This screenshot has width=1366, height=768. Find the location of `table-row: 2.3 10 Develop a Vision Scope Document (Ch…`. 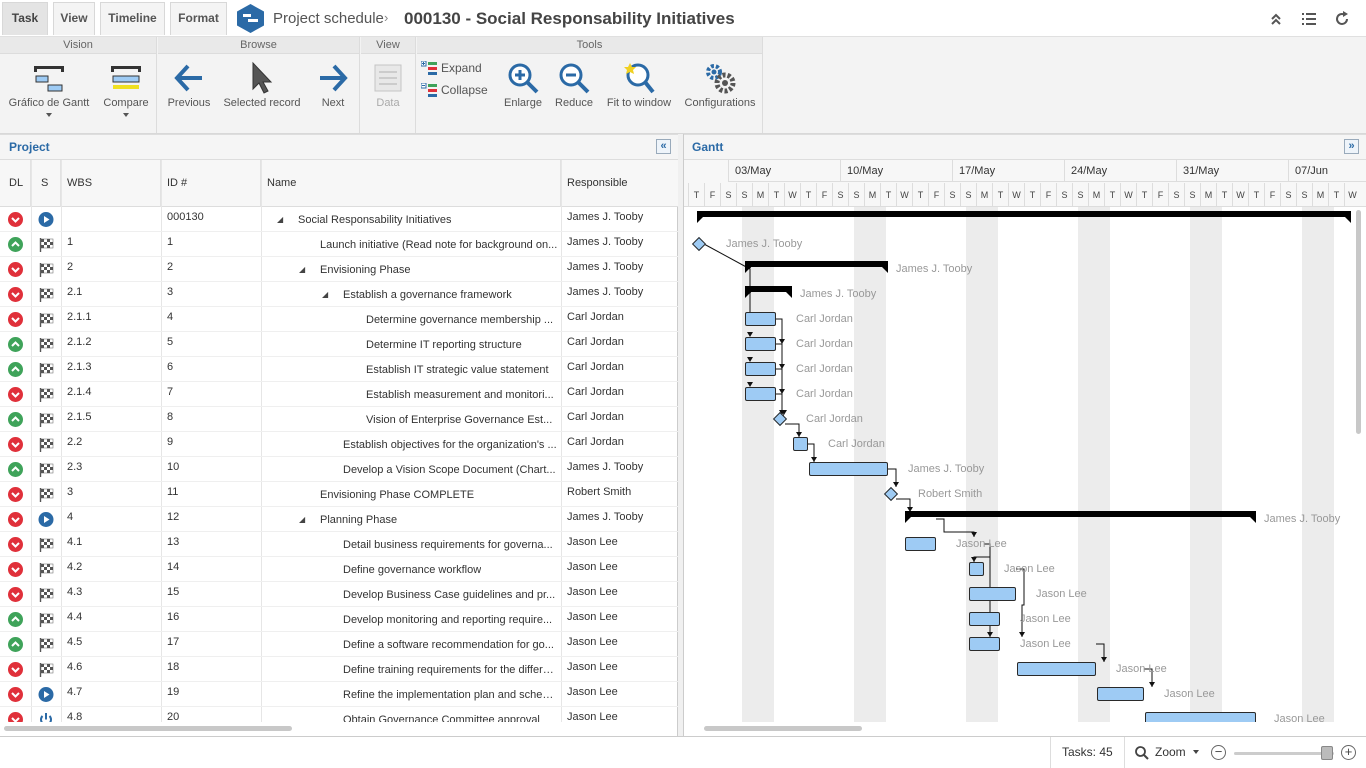

table-row: 2.3 10 Develop a Vision Scope Document (Ch… is located at coordinates (339, 469).